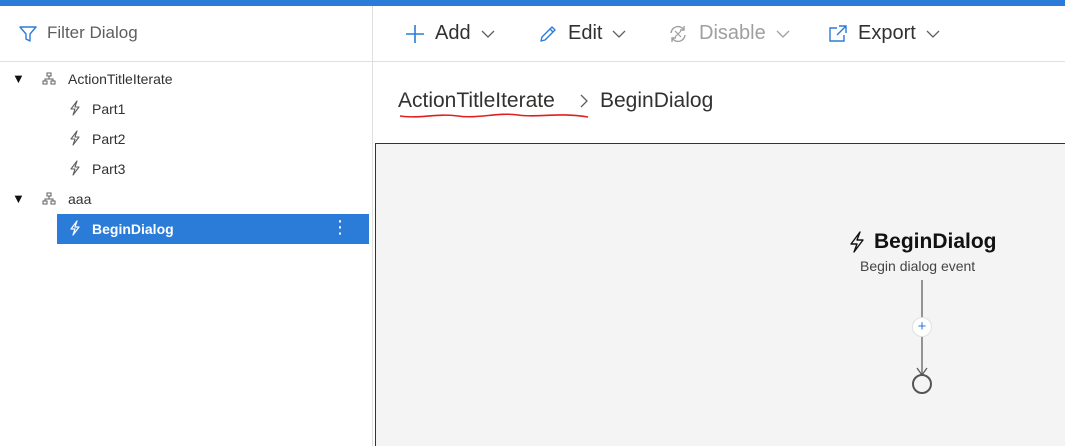  Describe the element at coordinates (935, 242) in the screenshot. I see `trigger-node-title: BeginDialog` at that location.